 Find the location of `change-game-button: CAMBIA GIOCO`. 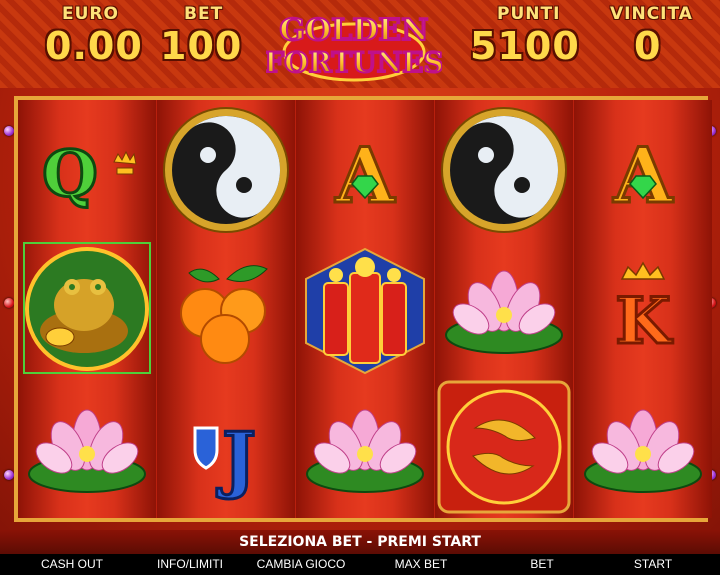

change-game-button: CAMBIA GIOCO is located at coordinates (301, 564).